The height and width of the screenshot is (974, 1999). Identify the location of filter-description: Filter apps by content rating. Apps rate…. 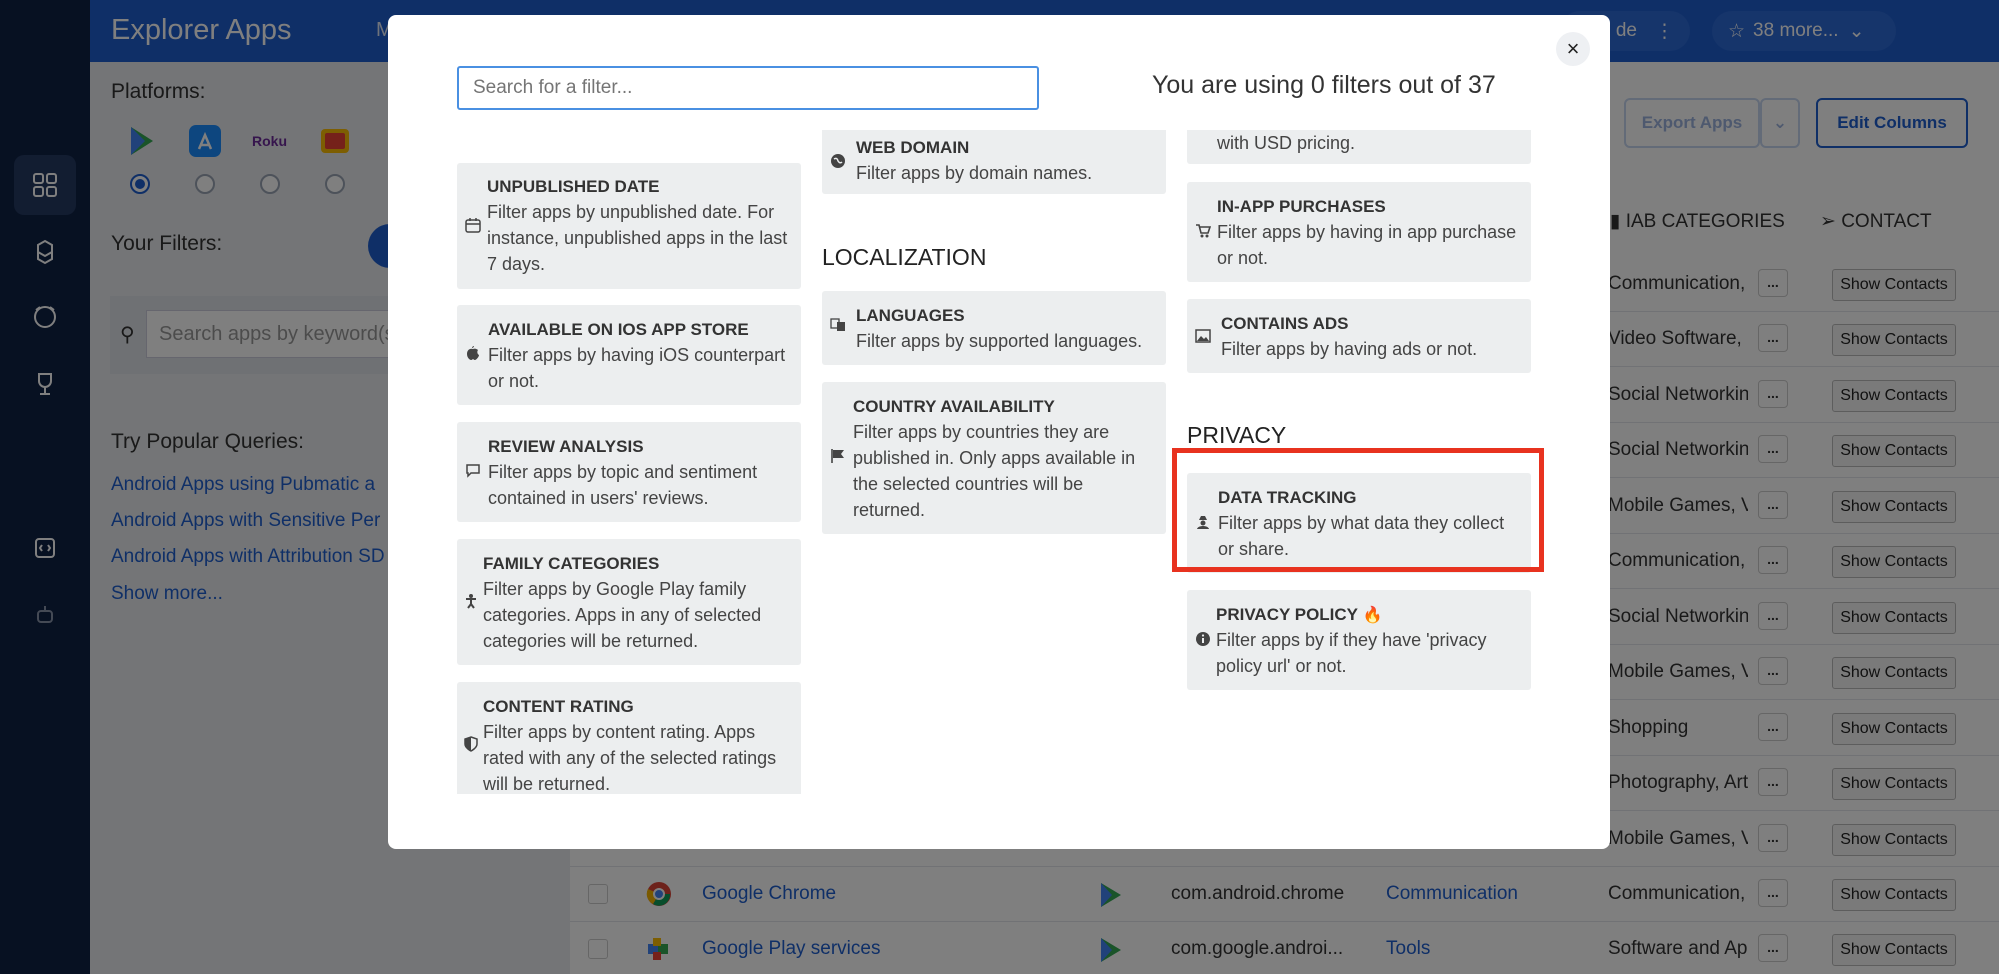
(630, 758).